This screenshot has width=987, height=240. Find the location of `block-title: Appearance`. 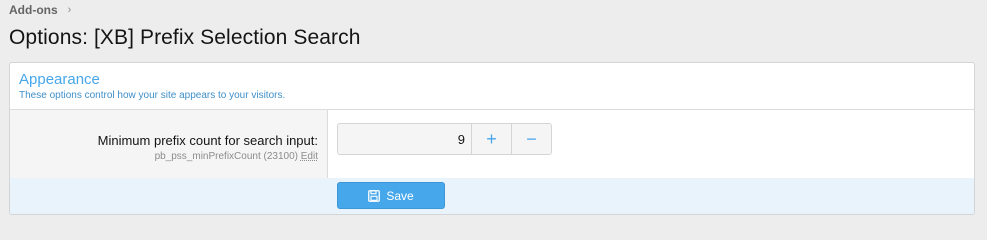

block-title: Appearance is located at coordinates (59, 79).